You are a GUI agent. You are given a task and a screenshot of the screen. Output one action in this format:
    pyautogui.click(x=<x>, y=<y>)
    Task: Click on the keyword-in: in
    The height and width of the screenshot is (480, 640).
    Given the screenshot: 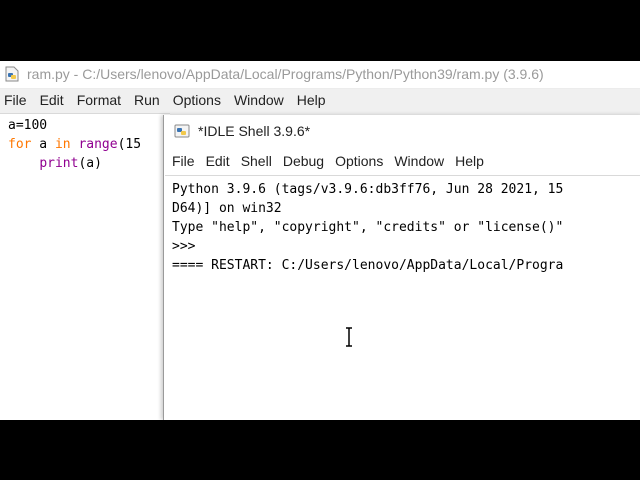 What is the action you would take?
    pyautogui.click(x=62, y=144)
    